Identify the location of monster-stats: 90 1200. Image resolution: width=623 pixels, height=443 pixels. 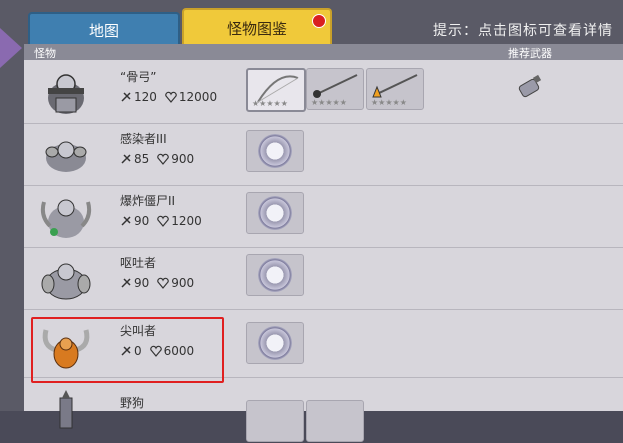
(164, 221).